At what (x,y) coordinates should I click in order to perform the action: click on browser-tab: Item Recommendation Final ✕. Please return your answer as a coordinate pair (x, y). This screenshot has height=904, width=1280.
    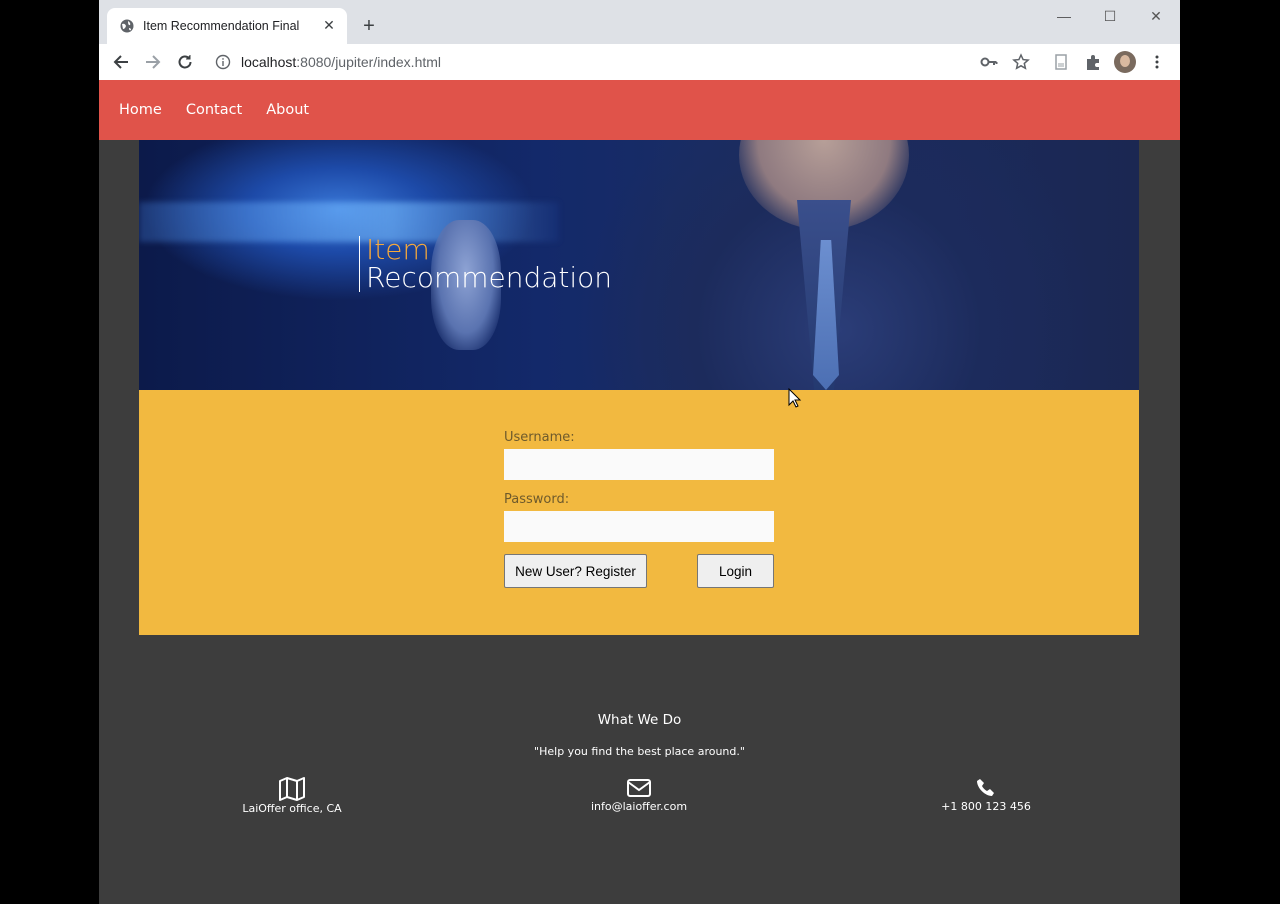
    Looking at the image, I should click on (227, 26).